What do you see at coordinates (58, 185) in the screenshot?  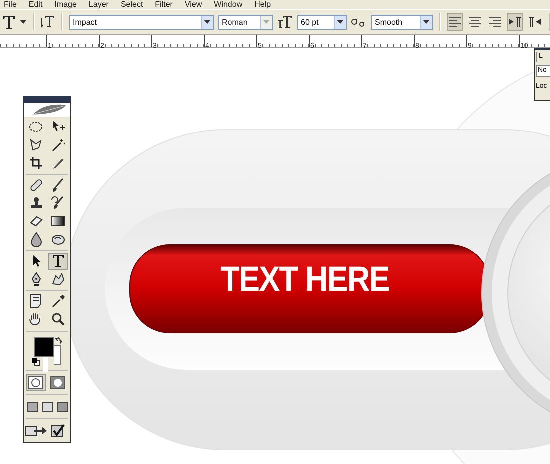 I see `brush-icon` at bounding box center [58, 185].